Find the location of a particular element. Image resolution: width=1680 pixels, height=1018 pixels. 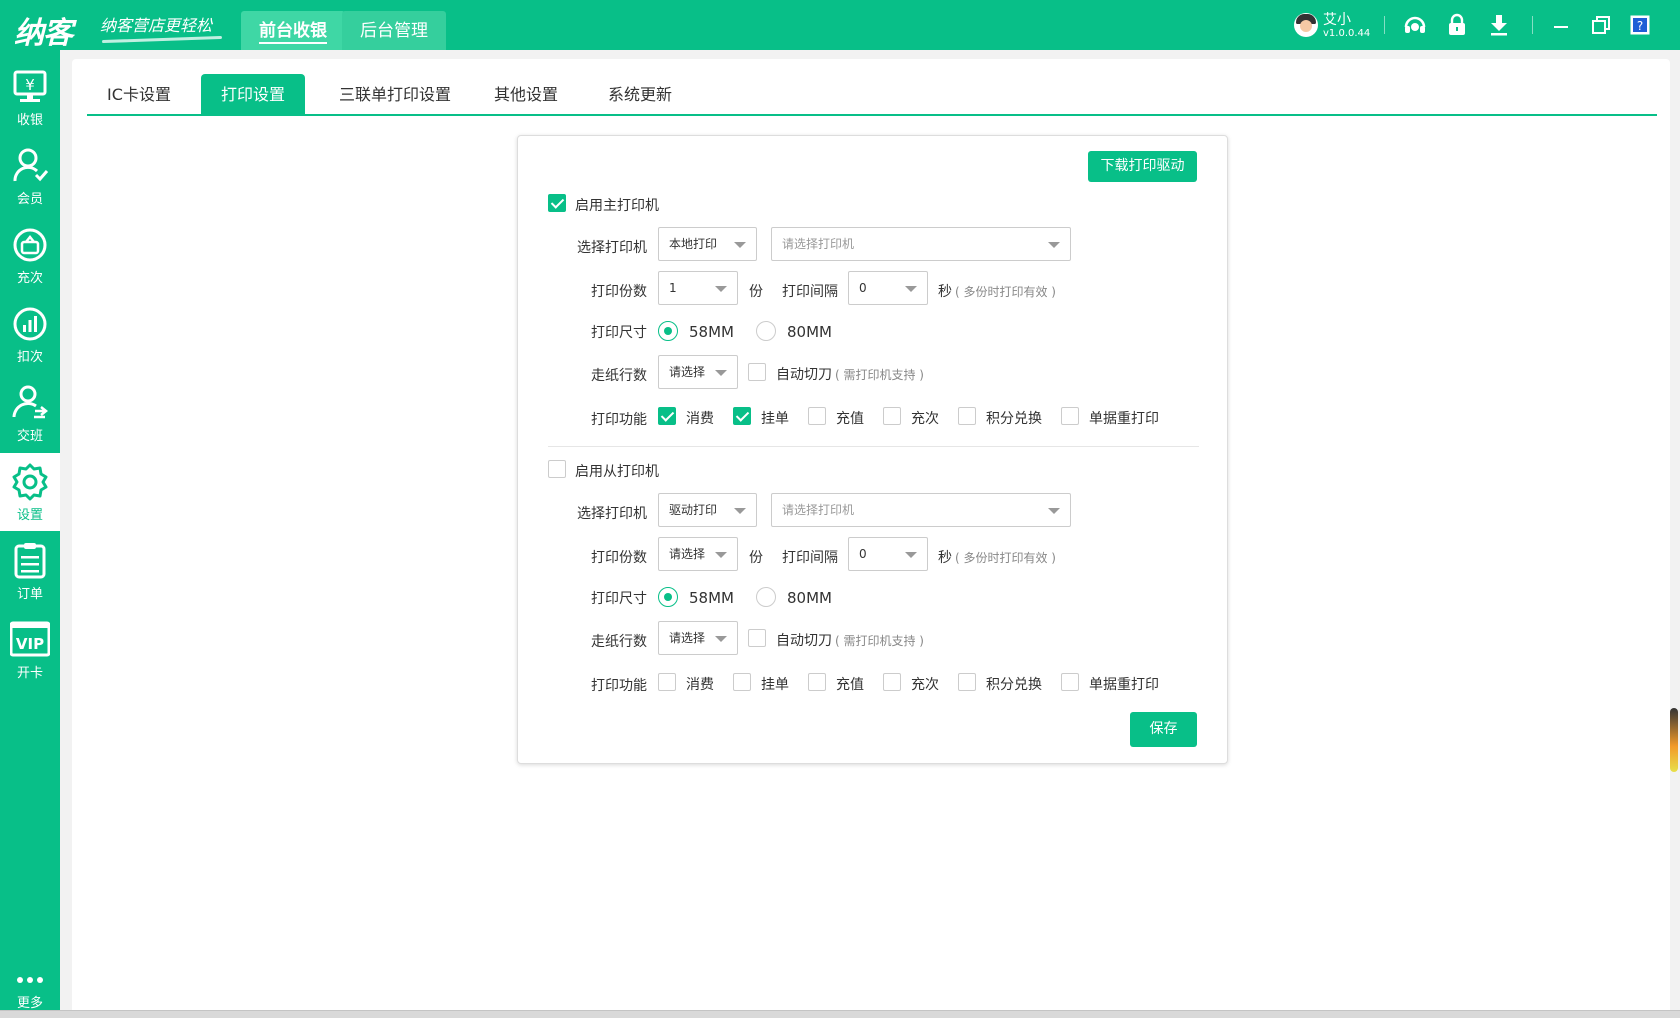

order-icon is located at coordinates (30, 561).